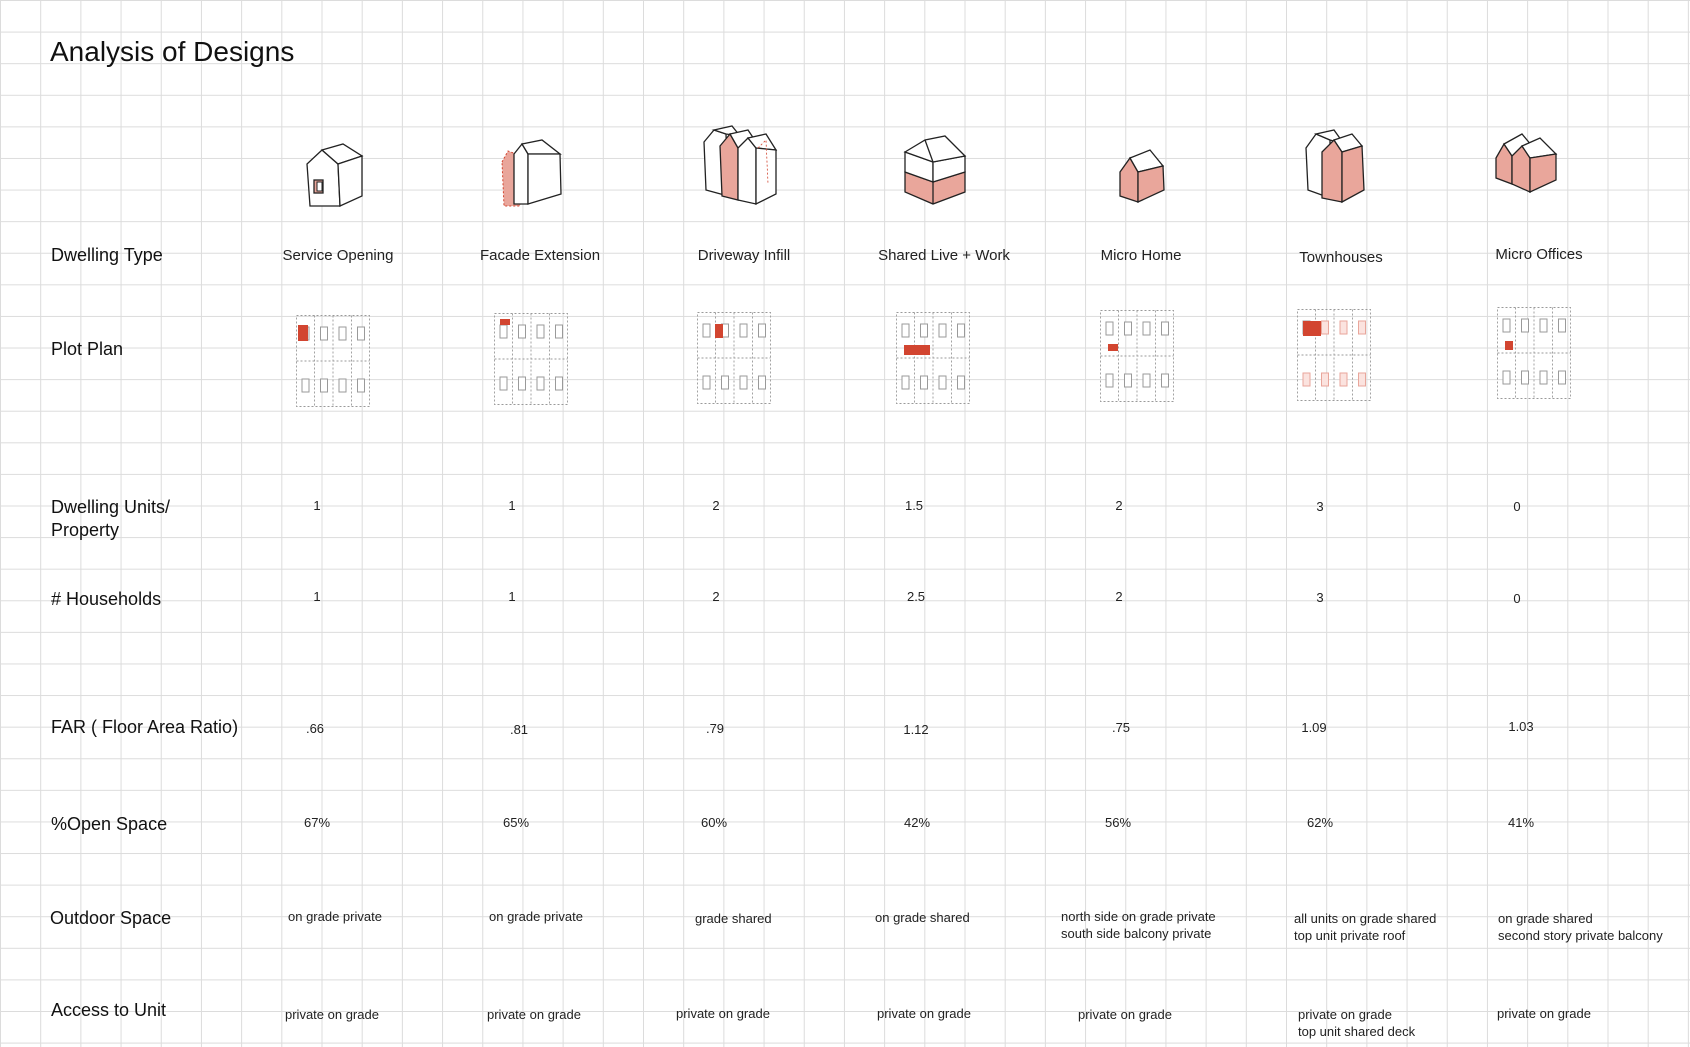 The height and width of the screenshot is (1047, 1690). Describe the element at coordinates (1320, 597) in the screenshot. I see `households-townhouses: 3` at that location.